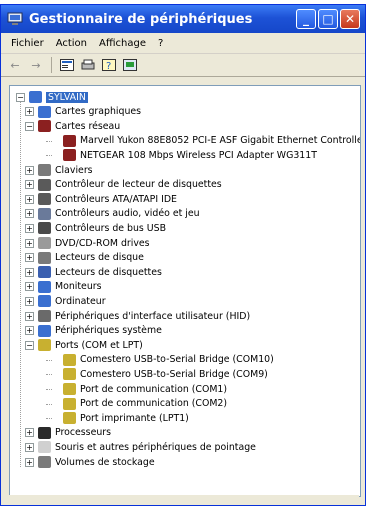 Image resolution: width=366 pixels, height=506 pixels. What do you see at coordinates (102, 243) in the screenshot?
I see `tree-item-label: DVD/CD-ROM drives` at bounding box center [102, 243].